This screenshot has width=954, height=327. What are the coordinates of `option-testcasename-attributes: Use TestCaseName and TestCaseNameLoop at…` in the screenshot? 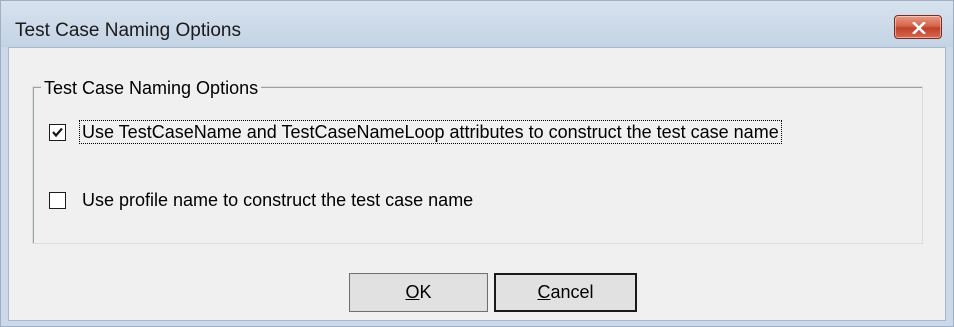 It's located at (415, 132).